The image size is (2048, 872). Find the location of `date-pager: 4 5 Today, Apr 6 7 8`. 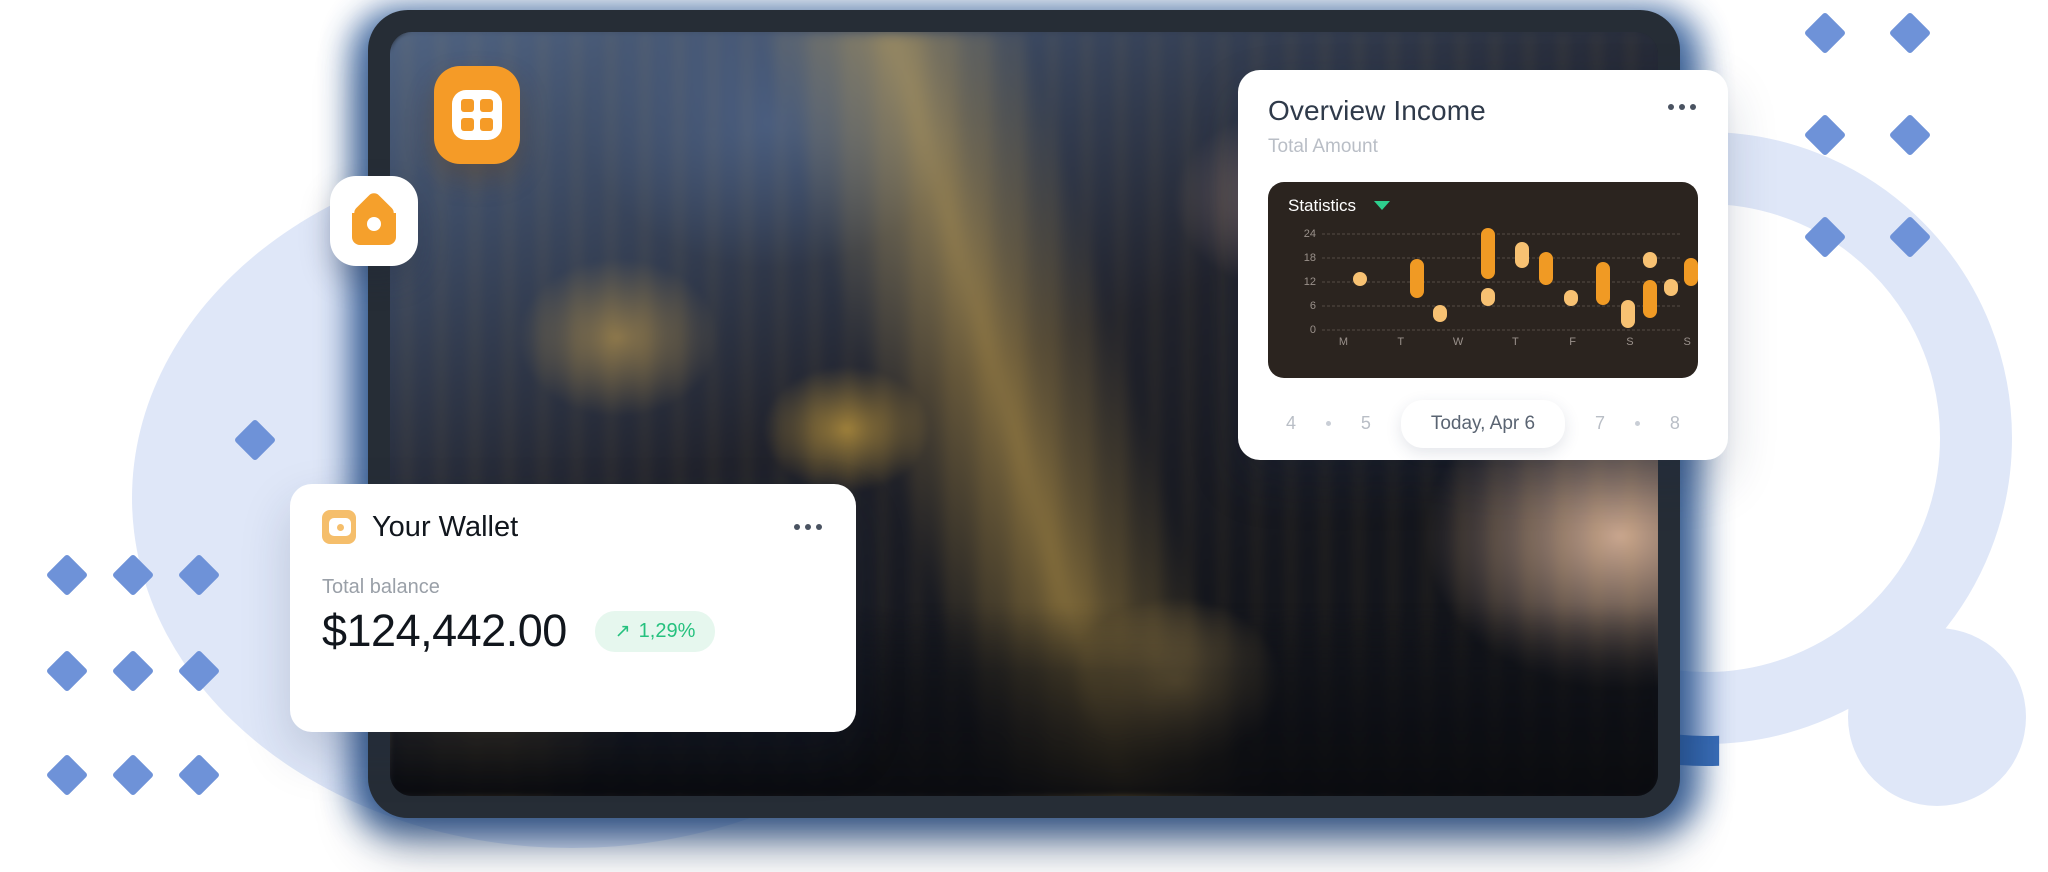

date-pager: 4 5 Today, Apr 6 7 8 is located at coordinates (1483, 423).